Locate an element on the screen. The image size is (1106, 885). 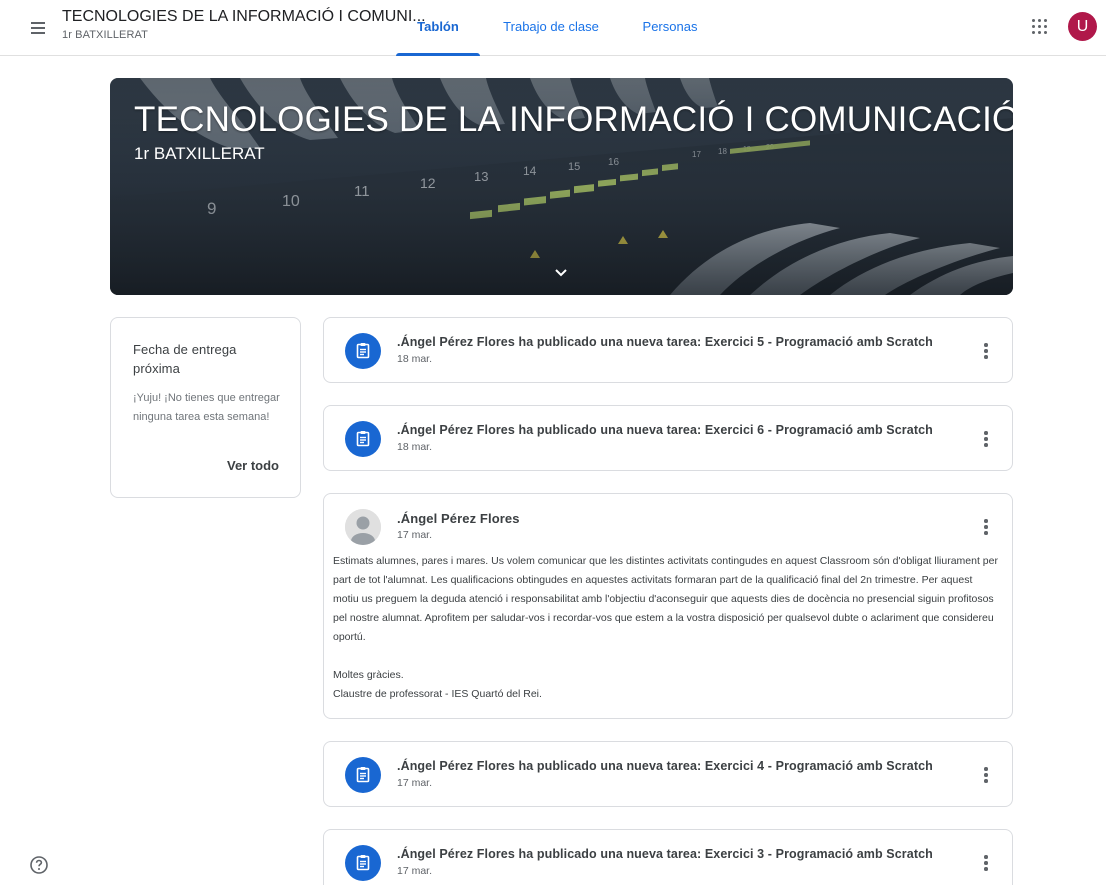
view-all-link: Ver todo is located at coordinates (253, 465).